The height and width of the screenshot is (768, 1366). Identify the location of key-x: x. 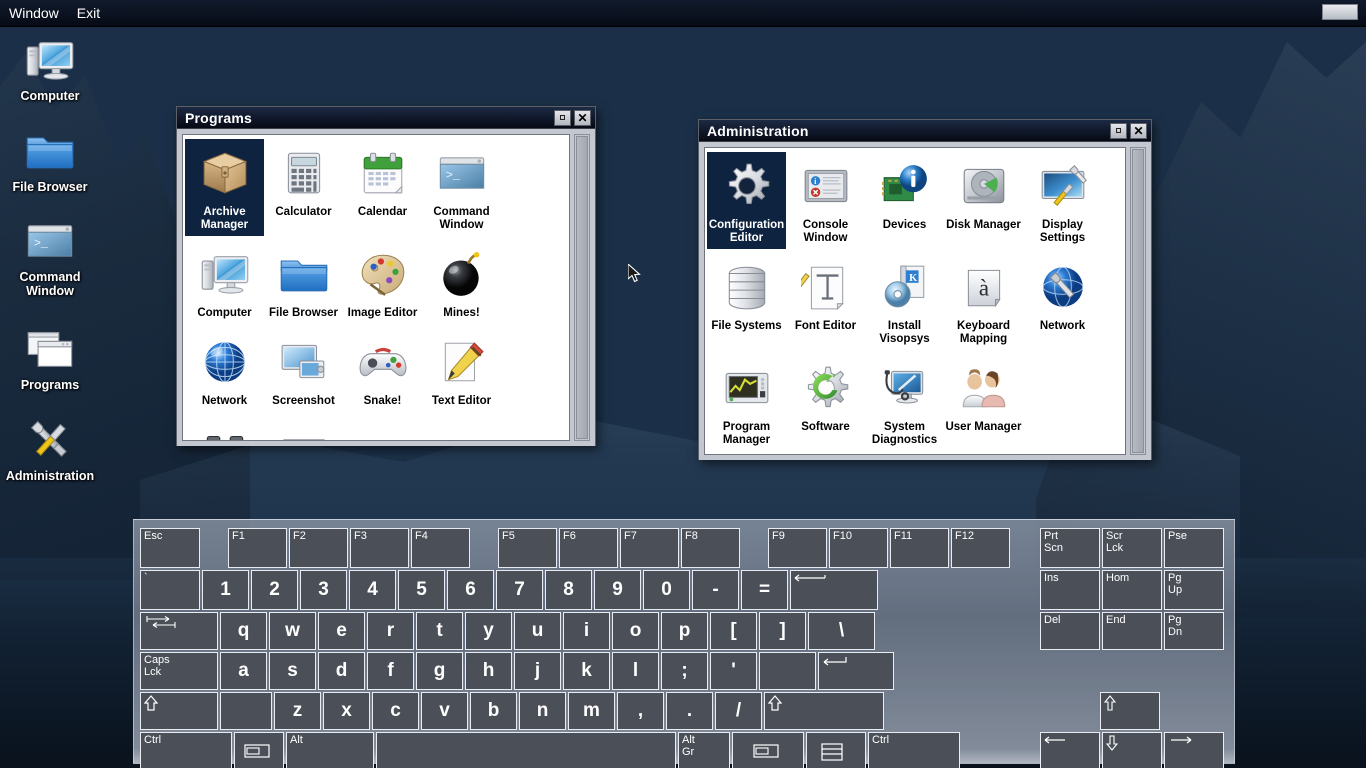
(346, 711).